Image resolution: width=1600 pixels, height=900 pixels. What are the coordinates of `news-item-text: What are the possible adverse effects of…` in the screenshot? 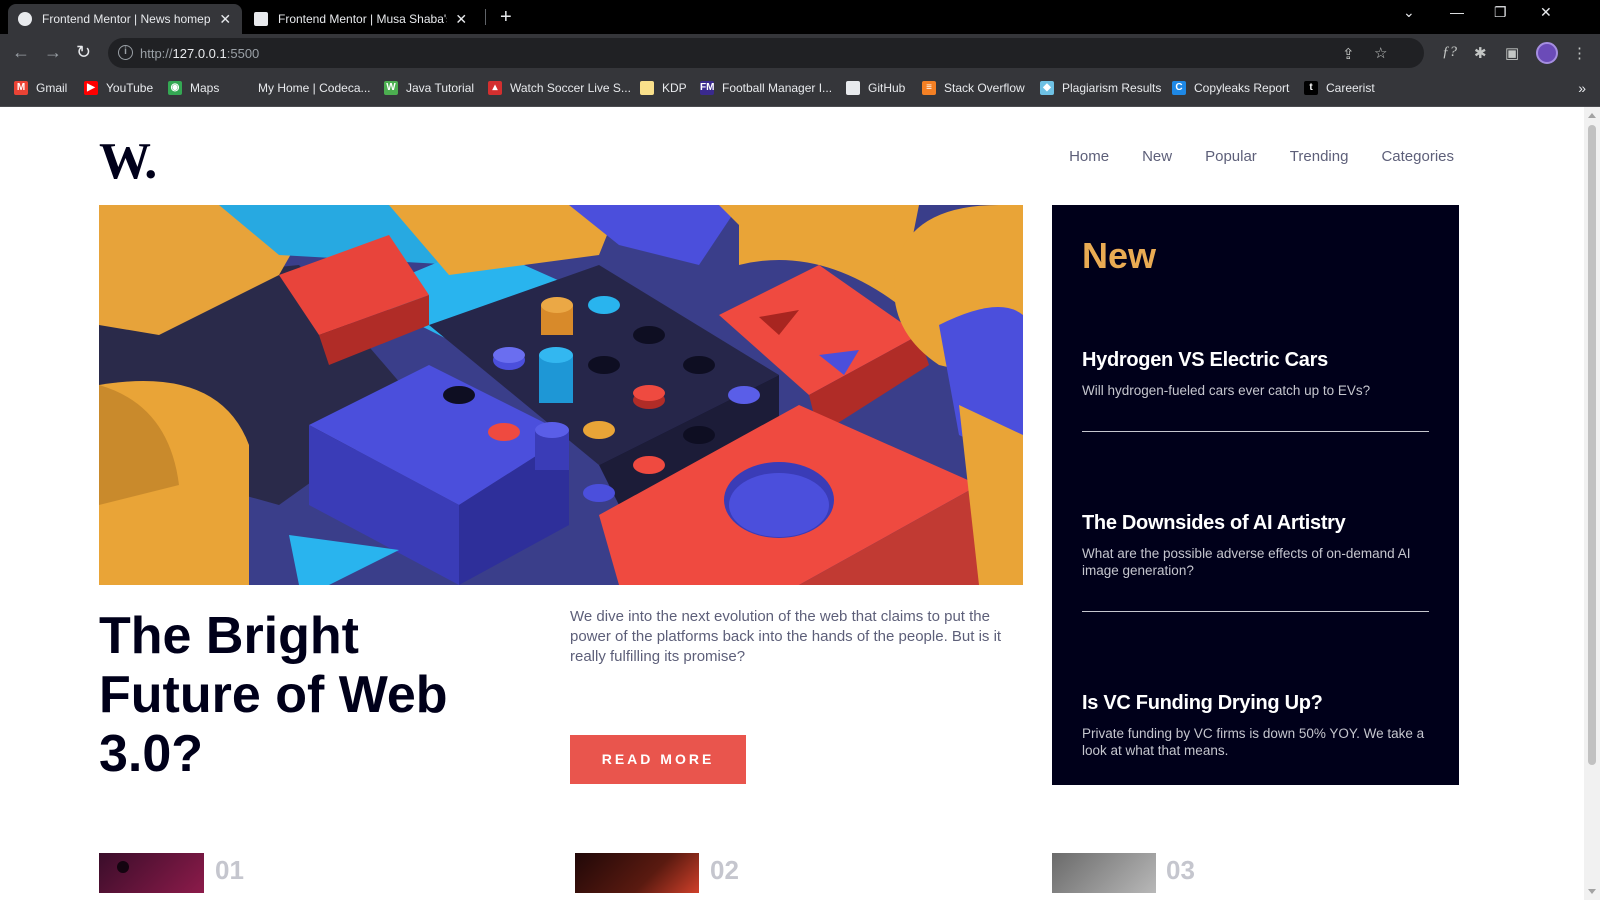 It's located at (1246, 562).